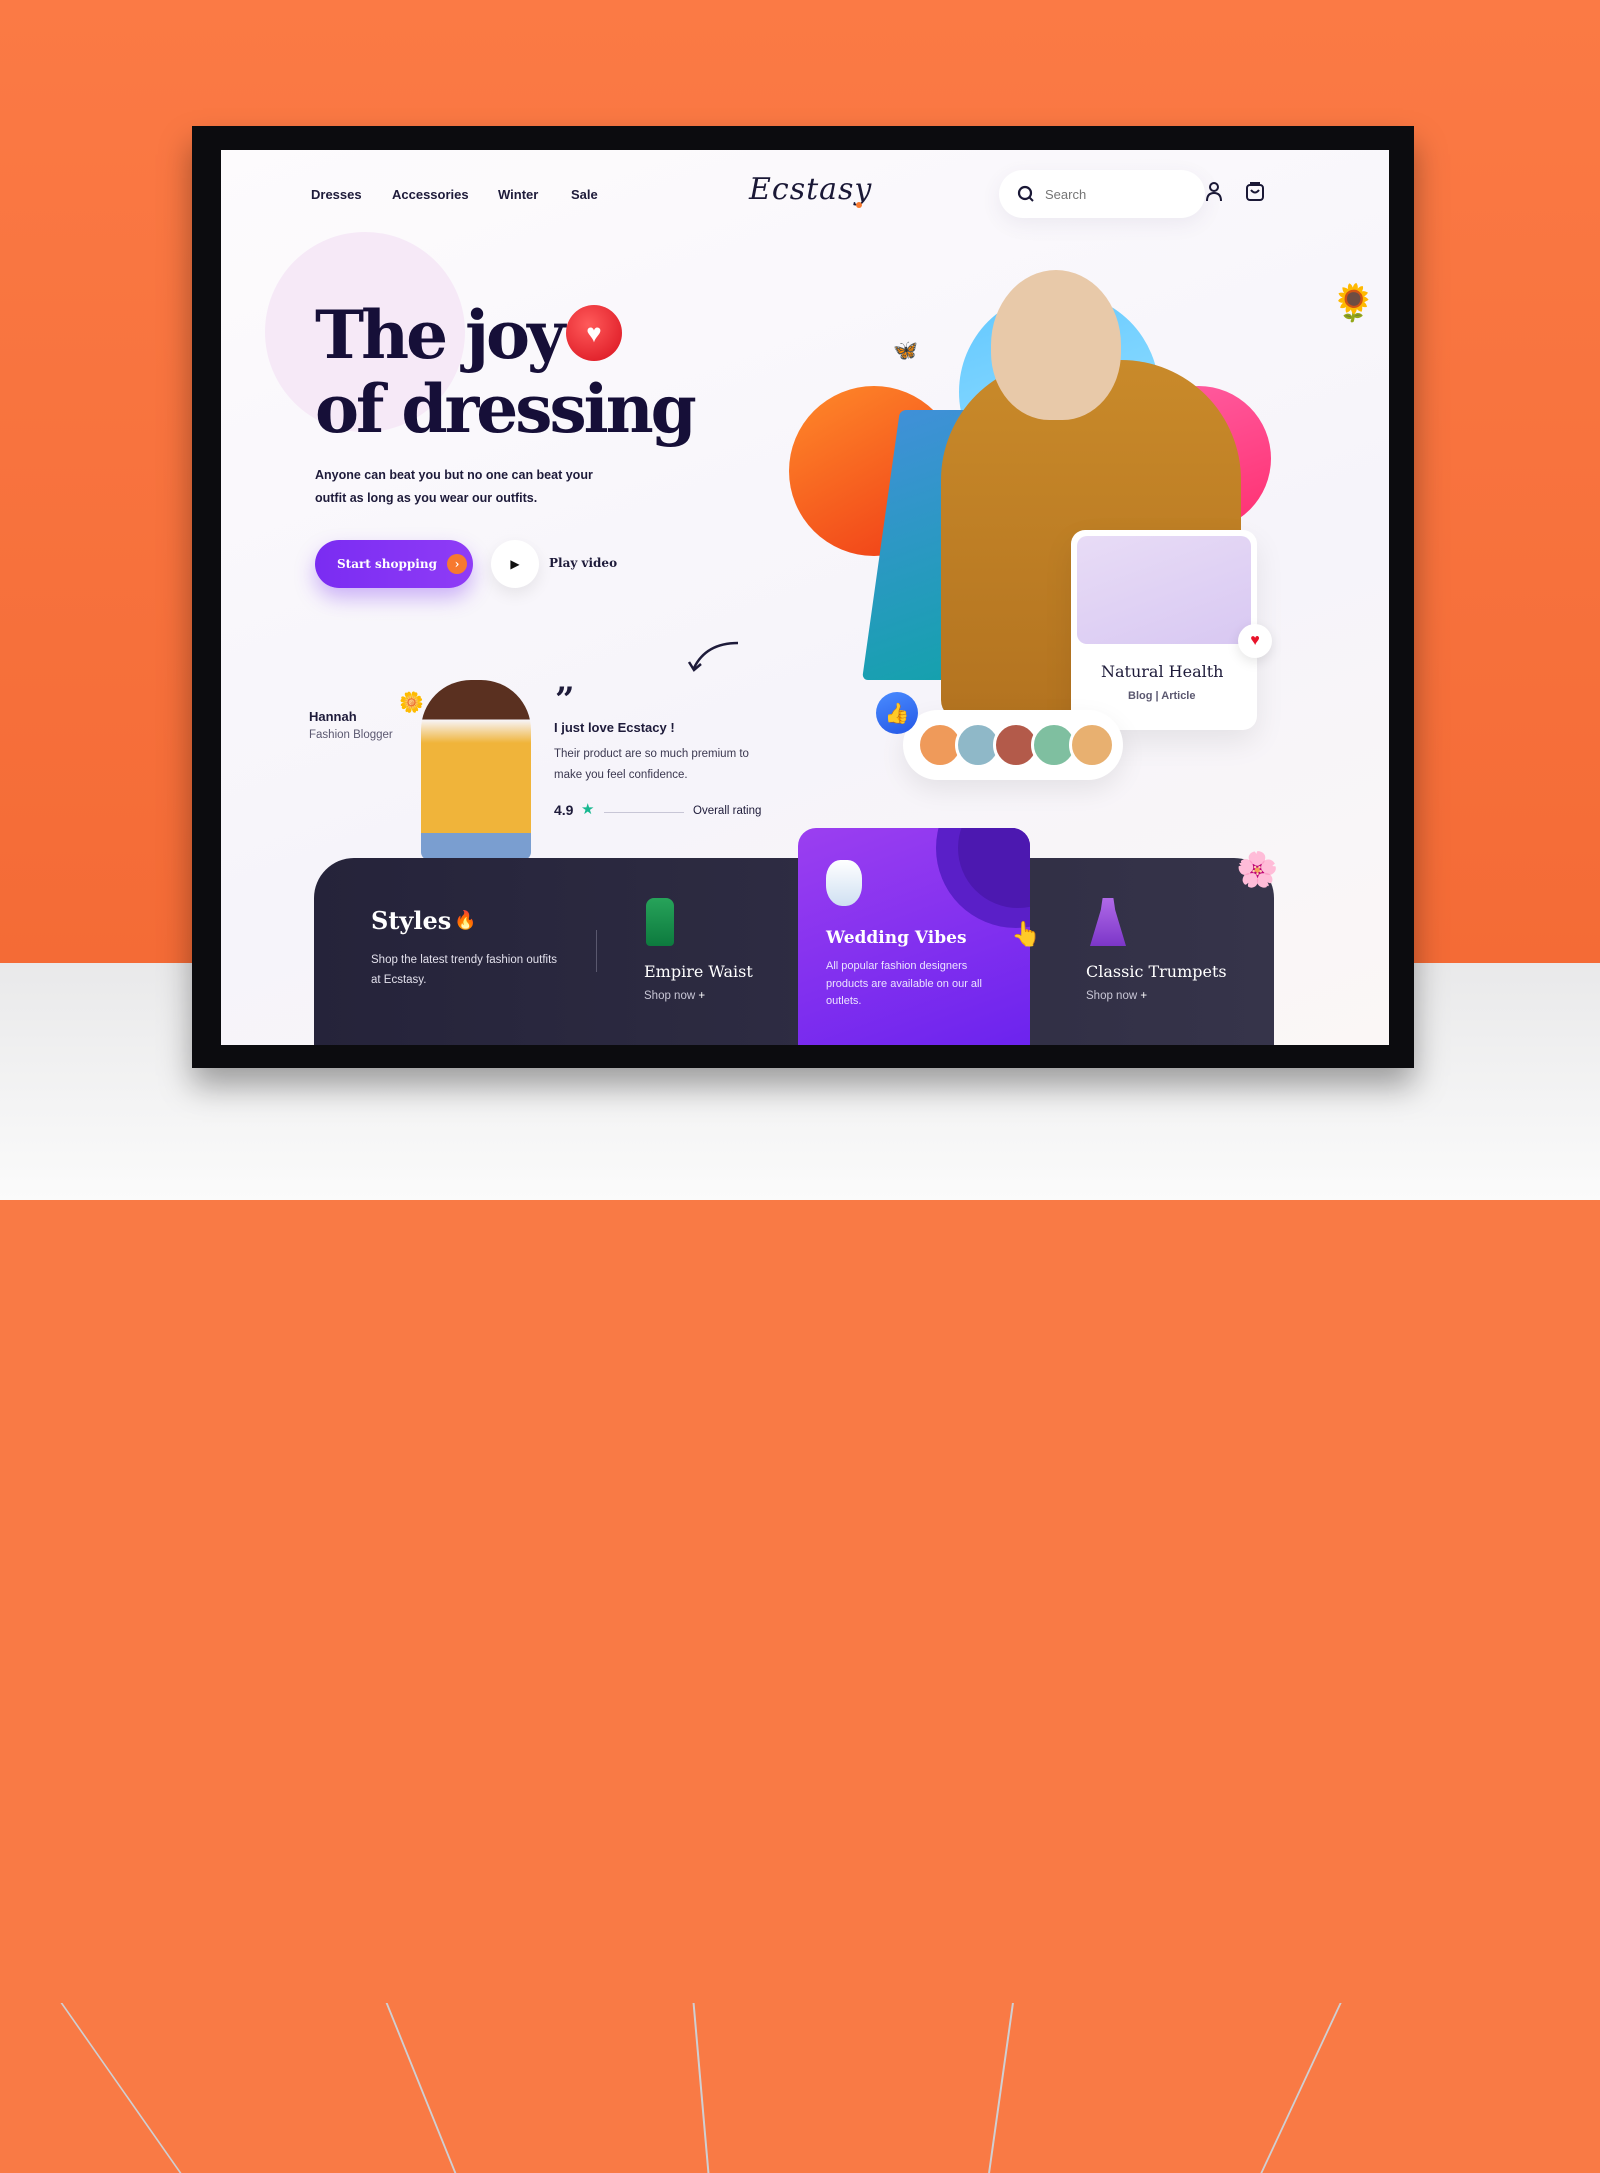 The width and height of the screenshot is (1600, 2173). Describe the element at coordinates (896, 938) in the screenshot. I see `wedding-title: Wedding Vibes` at that location.